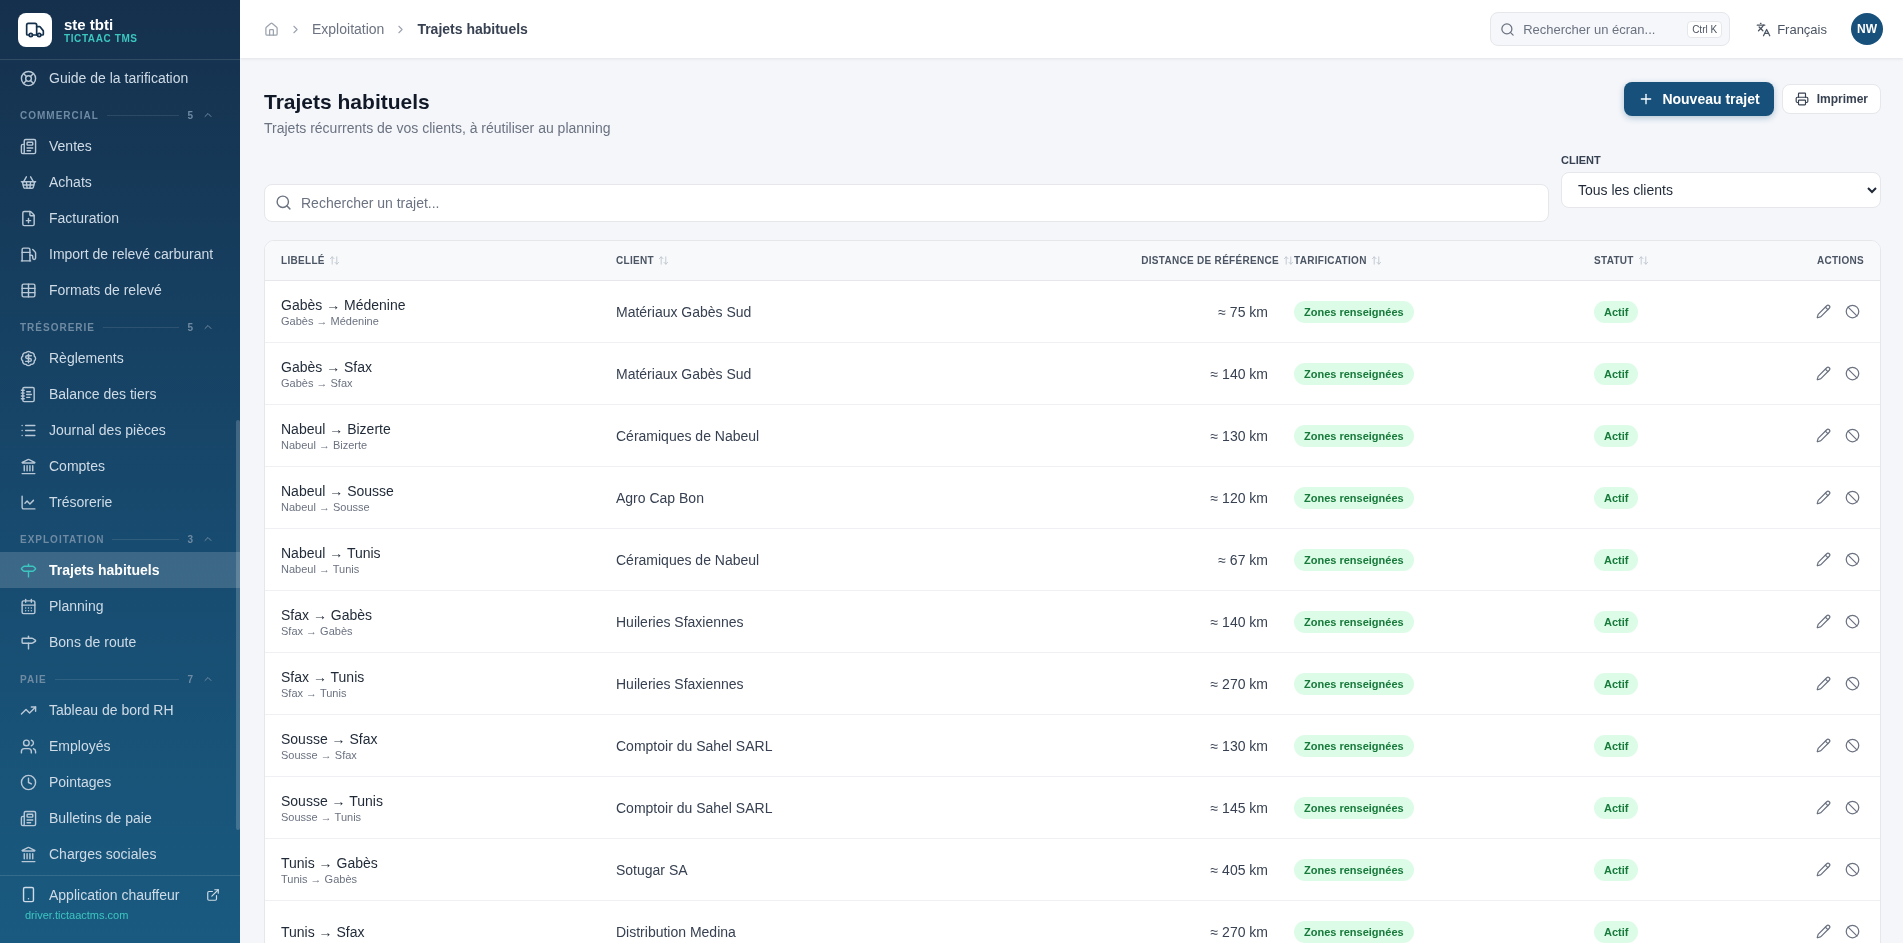  What do you see at coordinates (89, 24) in the screenshot?
I see `brand-name: ste tbti` at bounding box center [89, 24].